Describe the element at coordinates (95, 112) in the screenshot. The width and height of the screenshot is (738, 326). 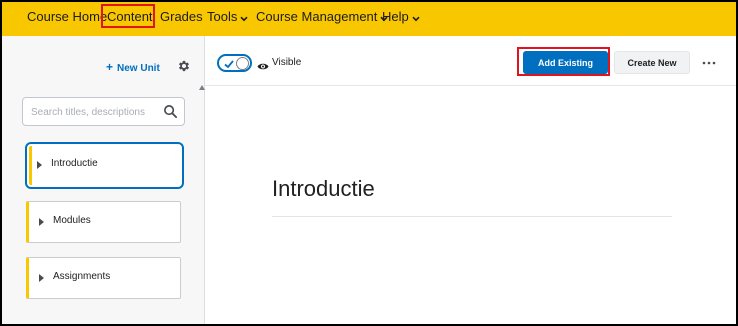
I see `search-input` at that location.